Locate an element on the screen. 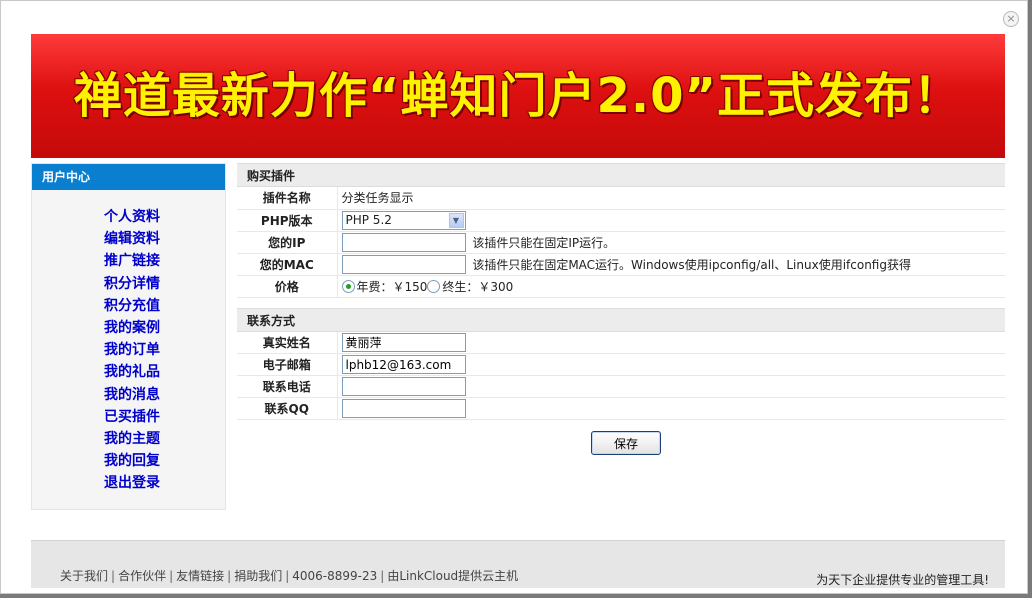 This screenshot has width=1032, height=598. banner-headline: 禅道最新力作“蝉知门户2.0”正式发布！ is located at coordinates (518, 96).